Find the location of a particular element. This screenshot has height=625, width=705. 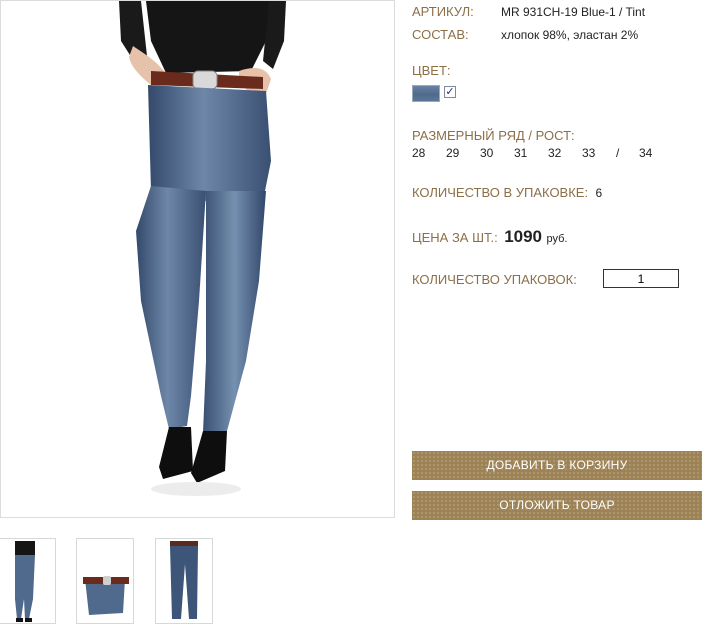

article-label: АРТИКУЛ: is located at coordinates (443, 11).